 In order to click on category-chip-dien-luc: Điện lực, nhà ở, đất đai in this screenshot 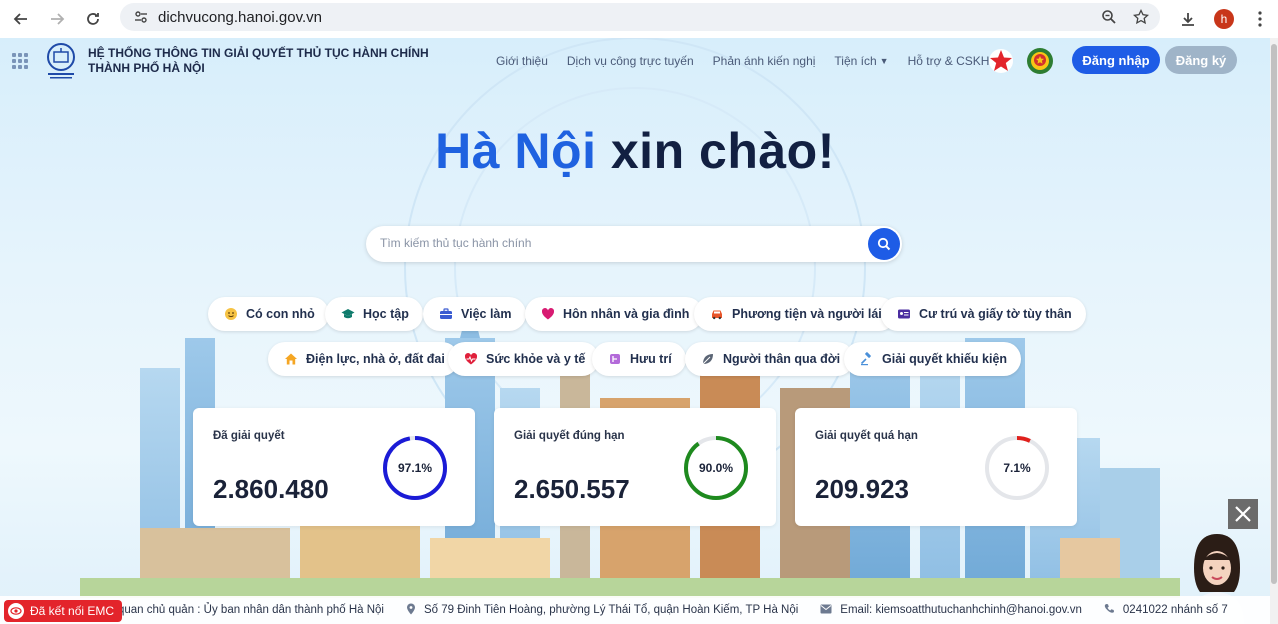, I will do `click(363, 359)`.